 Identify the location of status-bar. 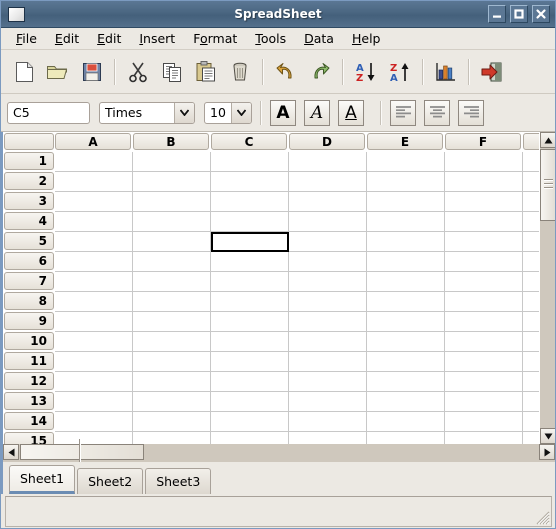
(278, 511).